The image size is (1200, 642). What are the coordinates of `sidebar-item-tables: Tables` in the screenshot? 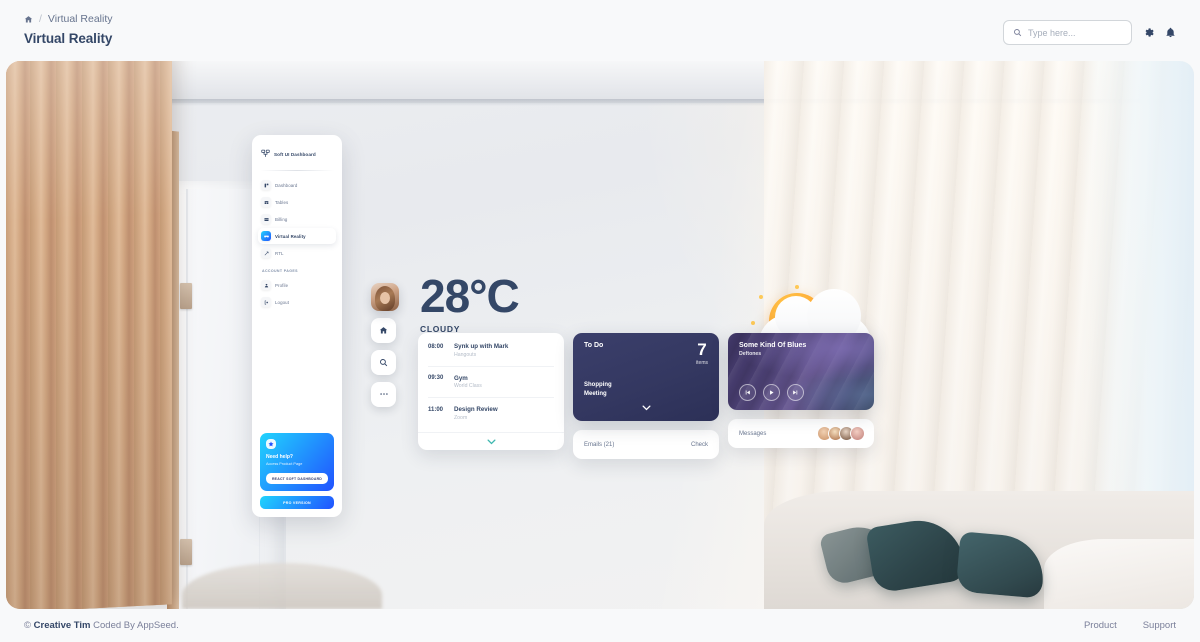 It's located at (297, 202).